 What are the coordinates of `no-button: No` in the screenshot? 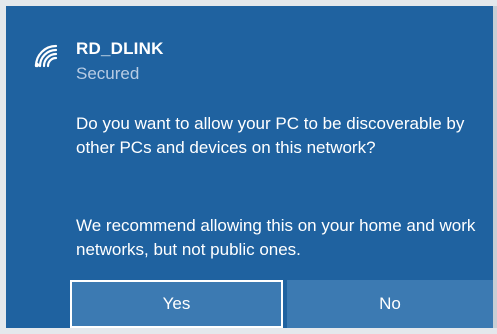 It's located at (390, 304).